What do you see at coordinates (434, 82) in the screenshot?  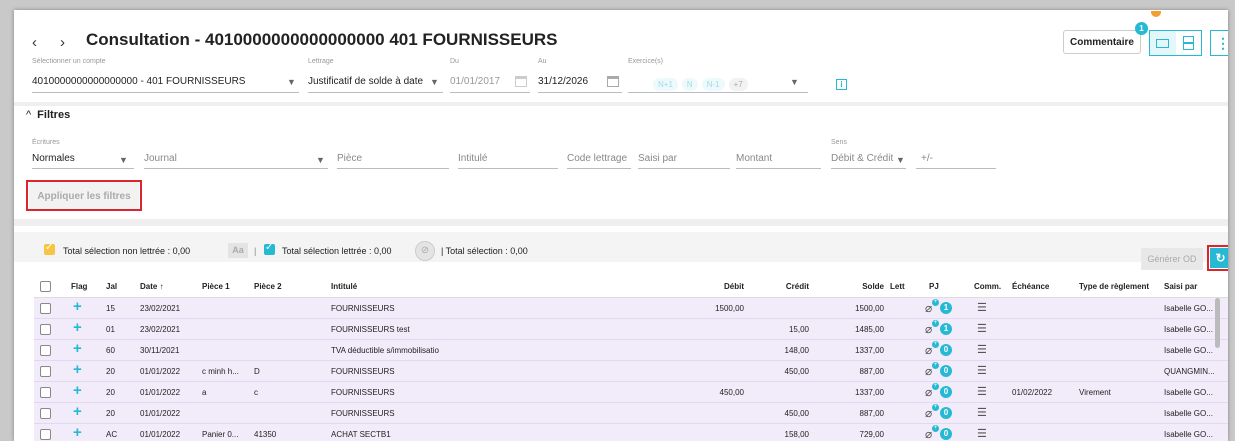 I see `lettrage-chevron-down-icon: ▼` at bounding box center [434, 82].